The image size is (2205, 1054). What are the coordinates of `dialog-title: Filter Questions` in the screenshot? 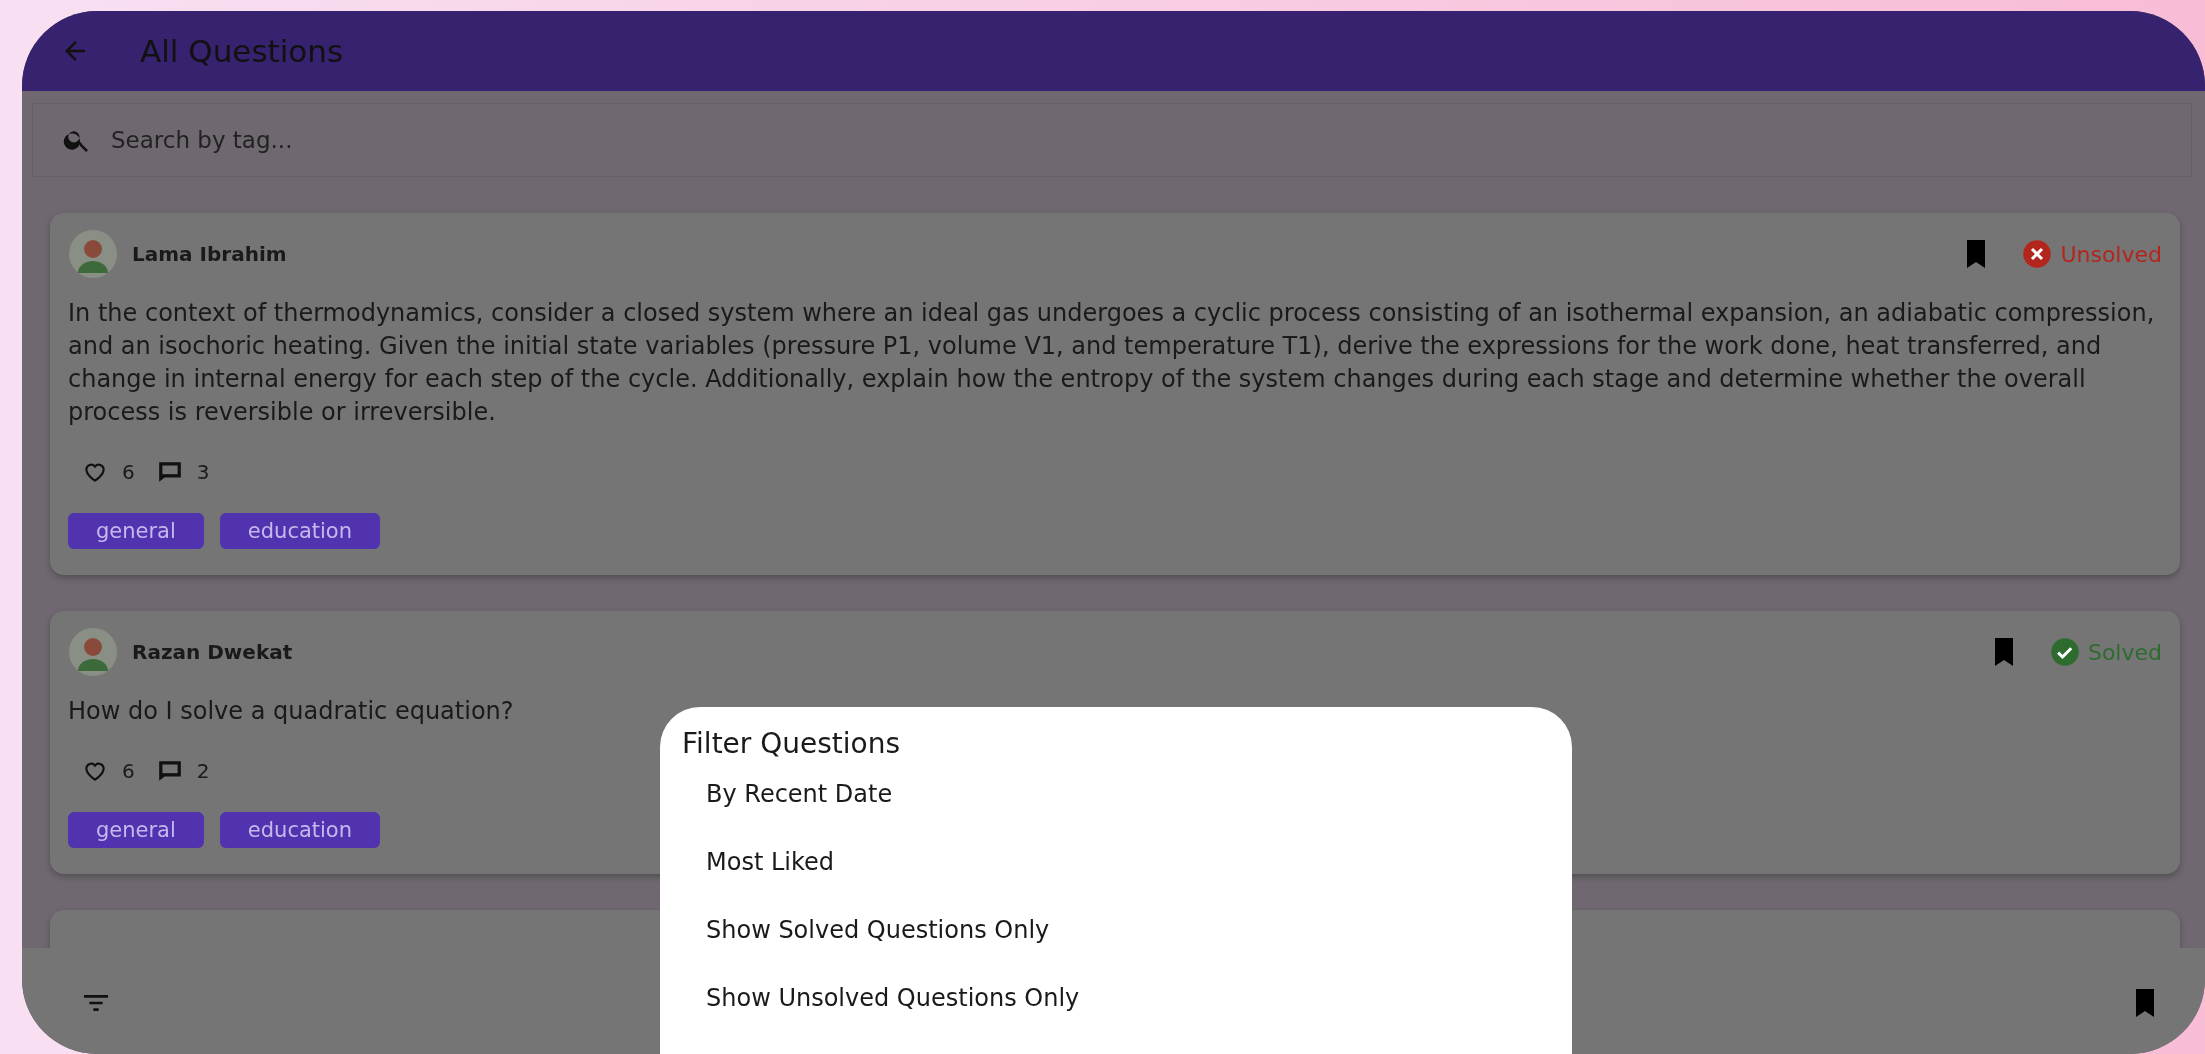 It's located at (792, 743).